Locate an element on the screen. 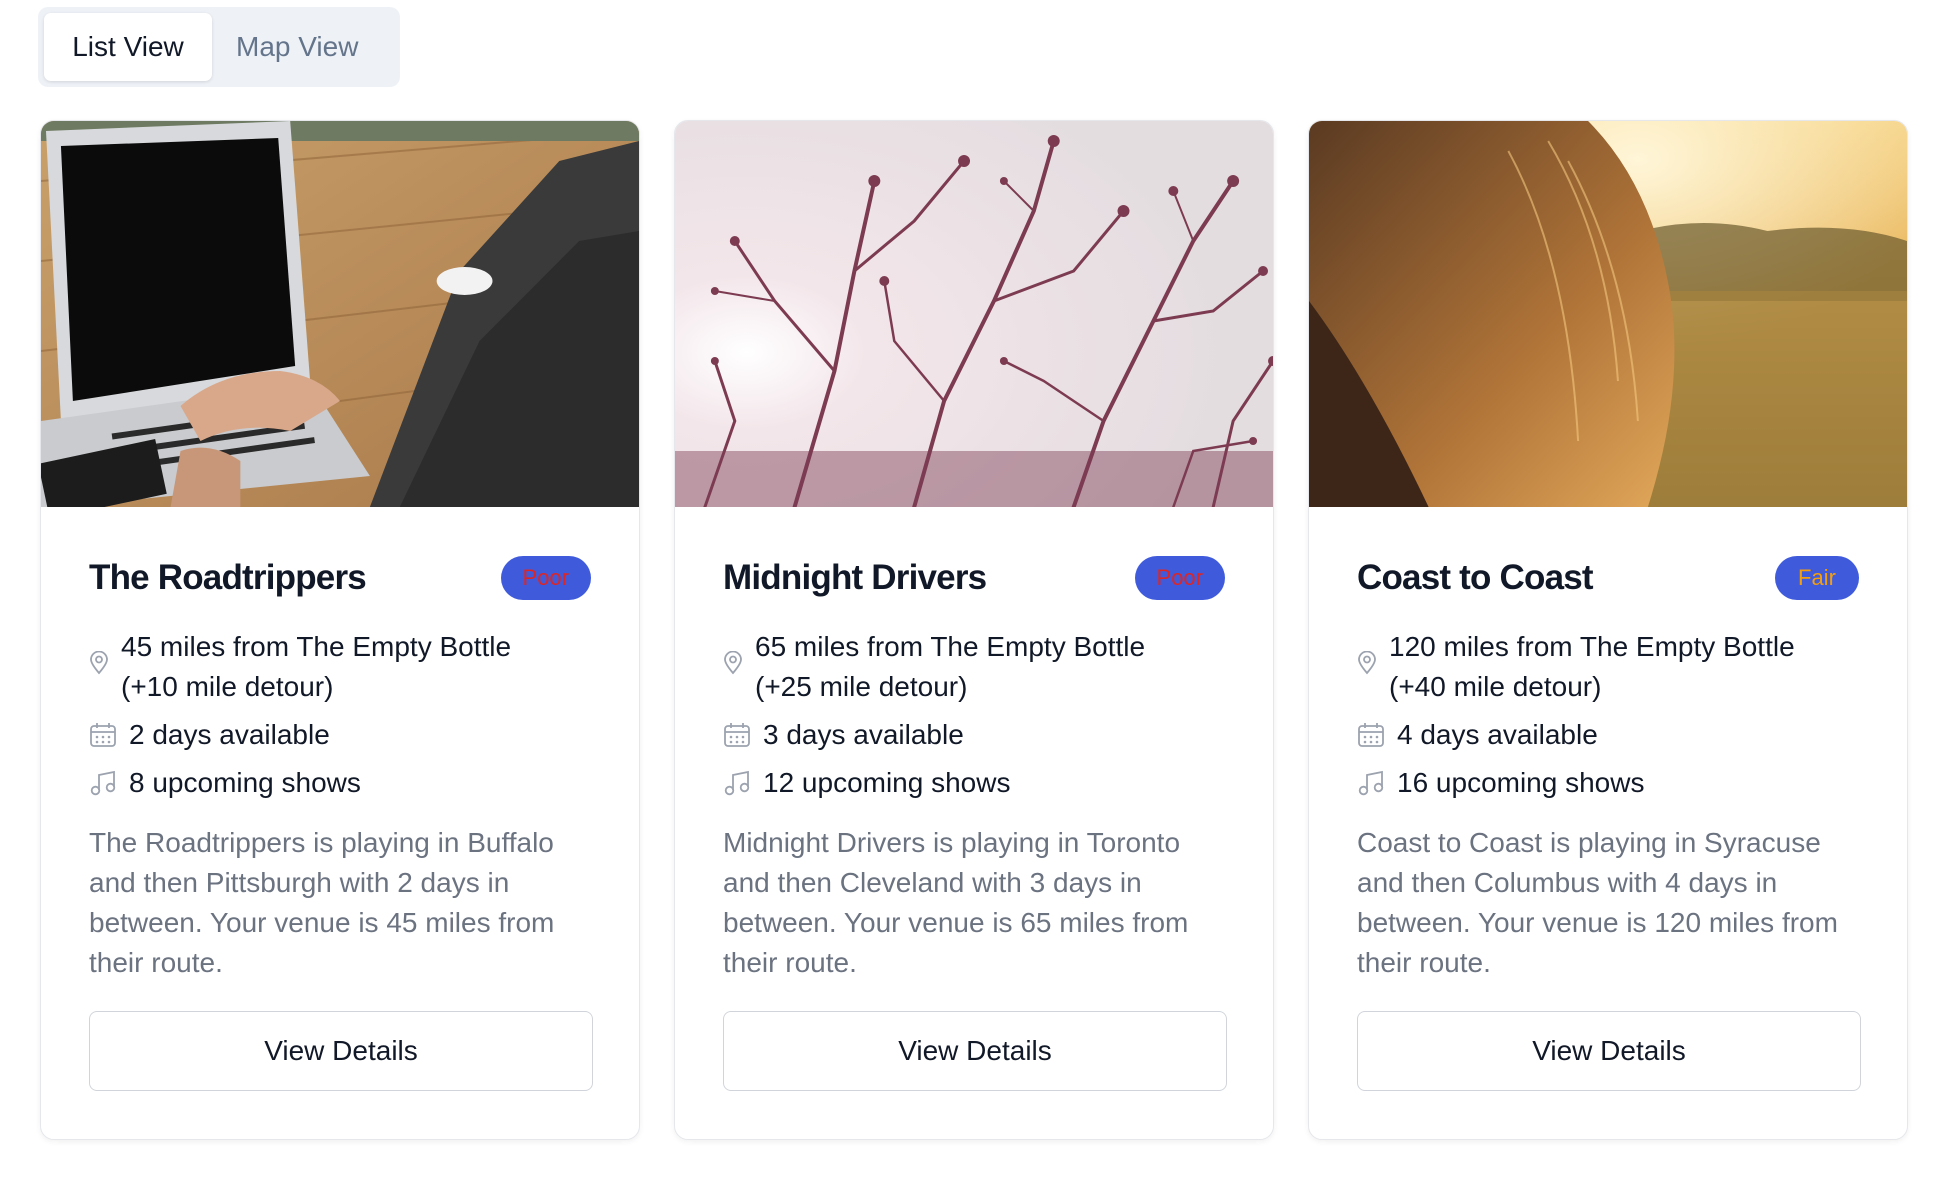  availability-row: 4 days available is located at coordinates (1608, 735).